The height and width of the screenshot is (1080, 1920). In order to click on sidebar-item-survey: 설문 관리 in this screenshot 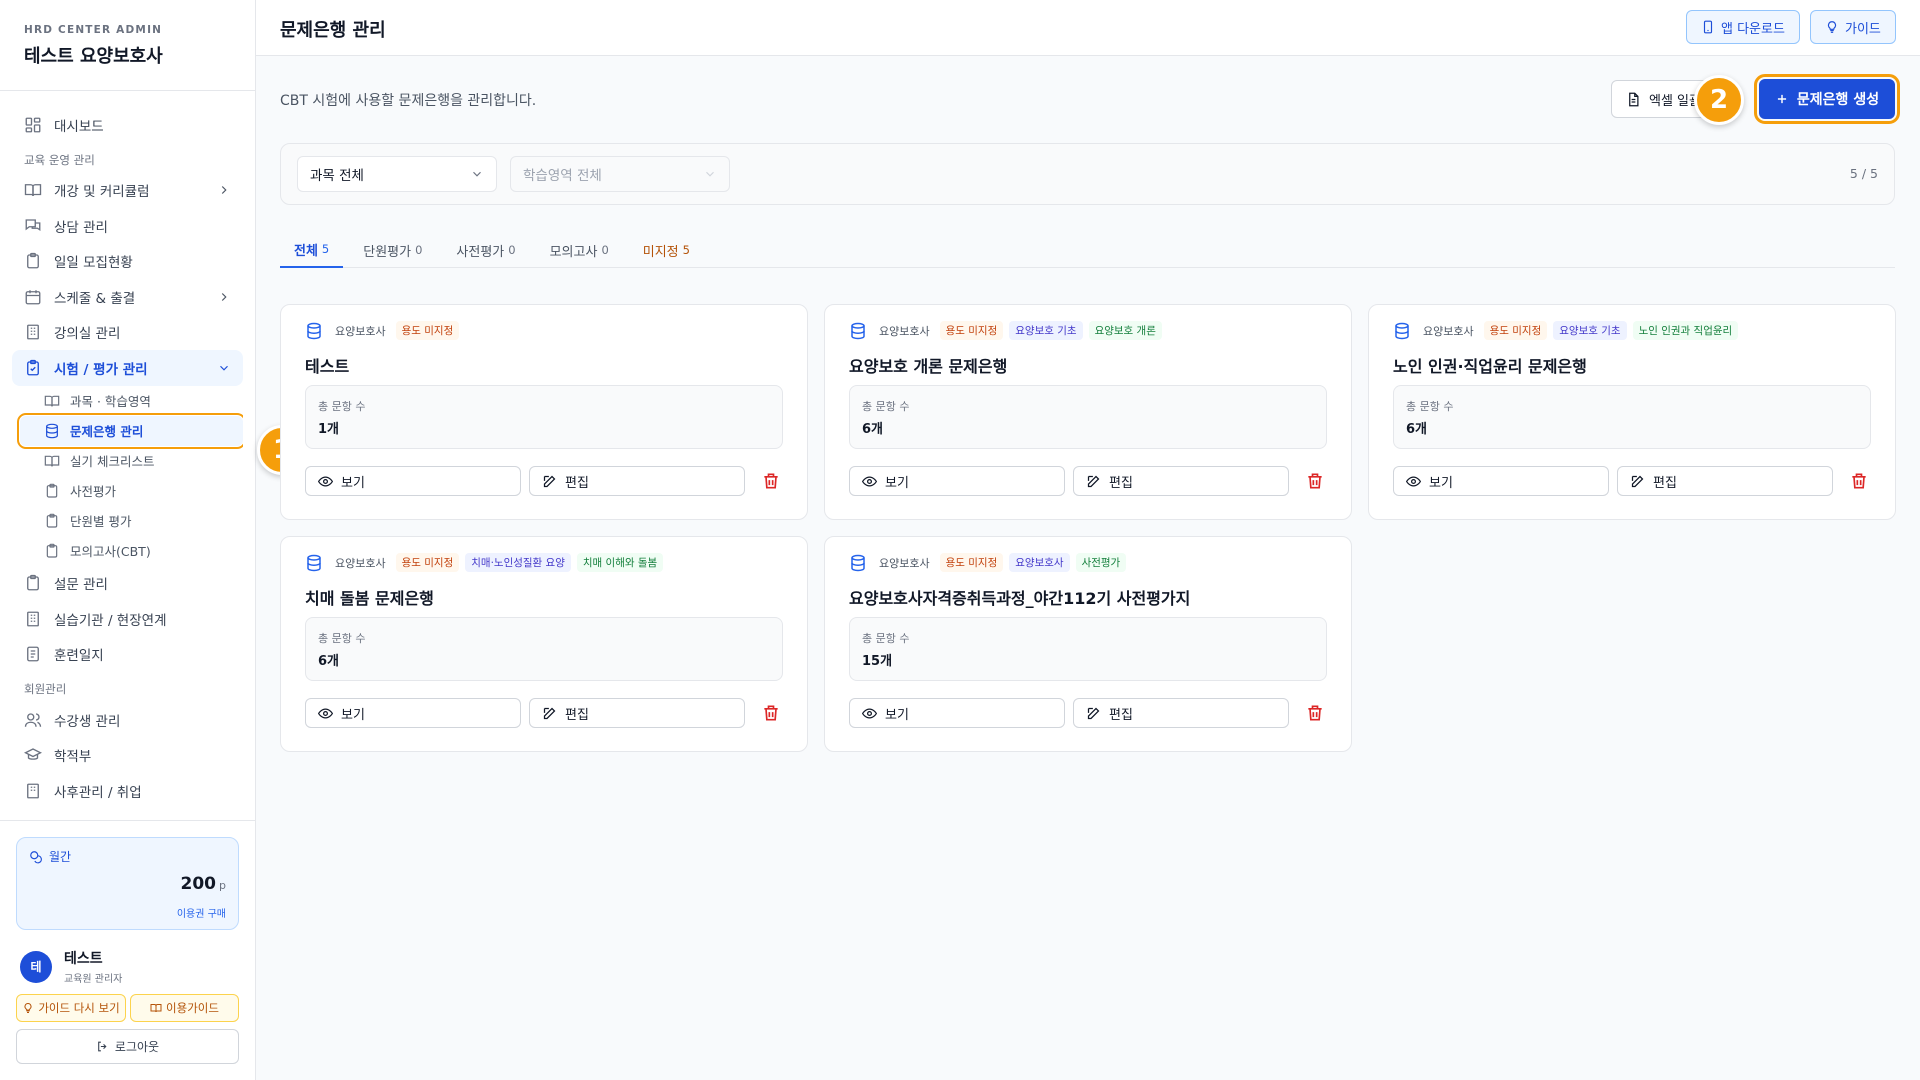, I will do `click(127, 584)`.